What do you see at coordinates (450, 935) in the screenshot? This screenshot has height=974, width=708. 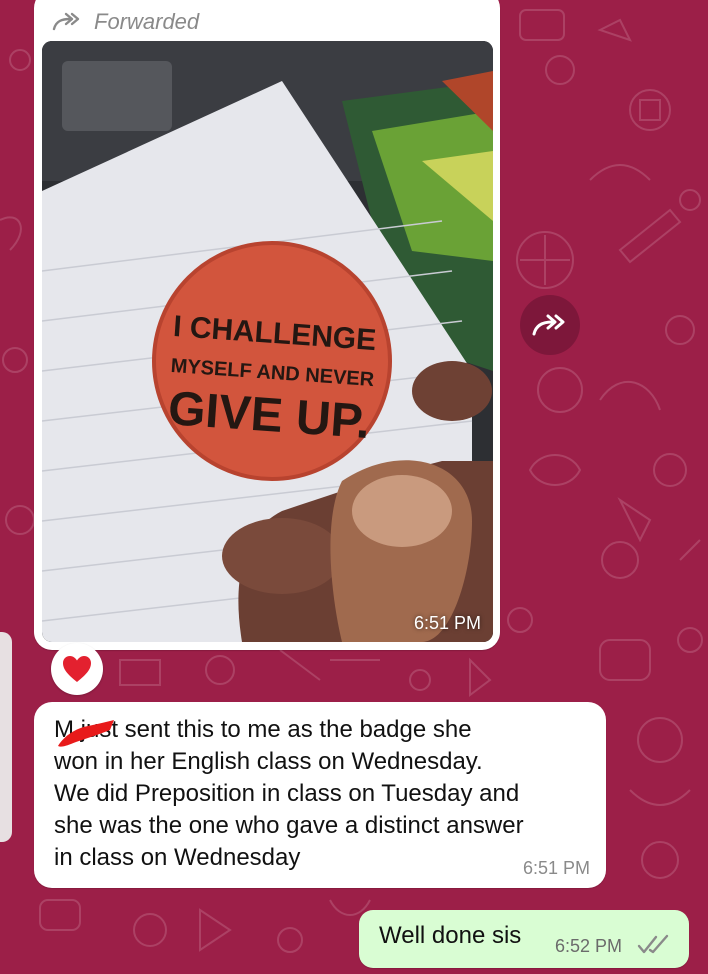 I see `outgoing-message-text: Well done sis` at bounding box center [450, 935].